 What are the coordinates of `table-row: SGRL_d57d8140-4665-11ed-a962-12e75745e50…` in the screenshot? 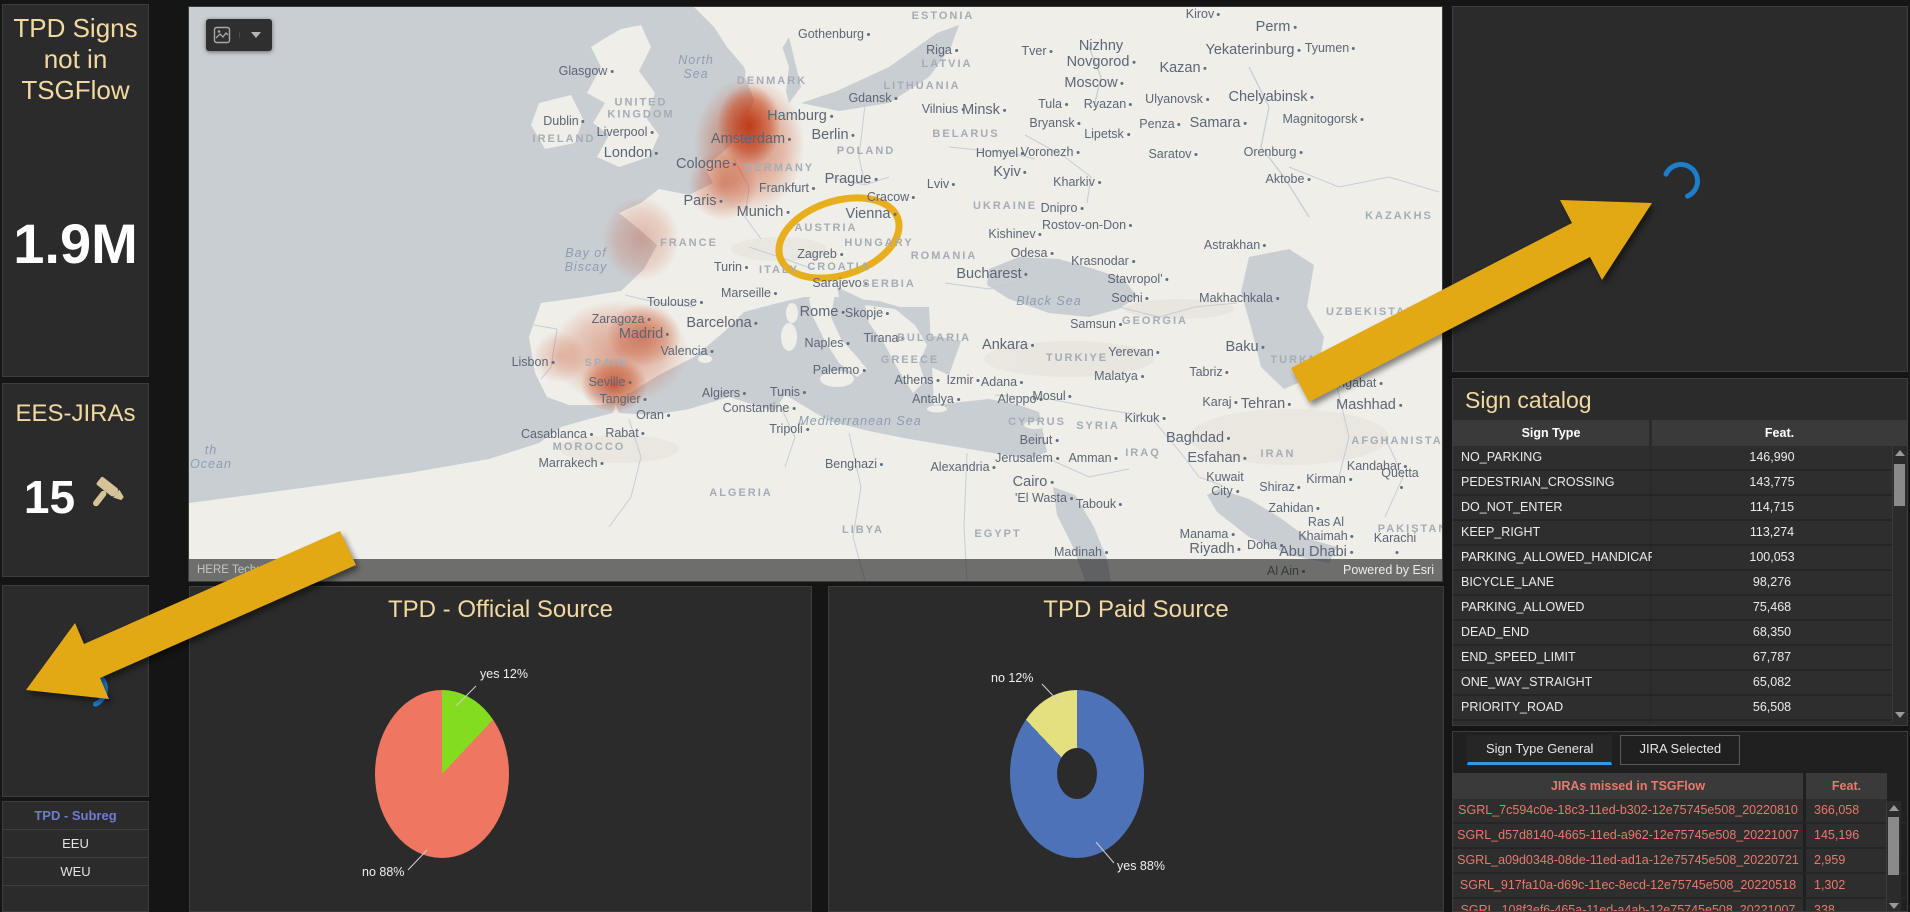 It's located at (1680, 836).